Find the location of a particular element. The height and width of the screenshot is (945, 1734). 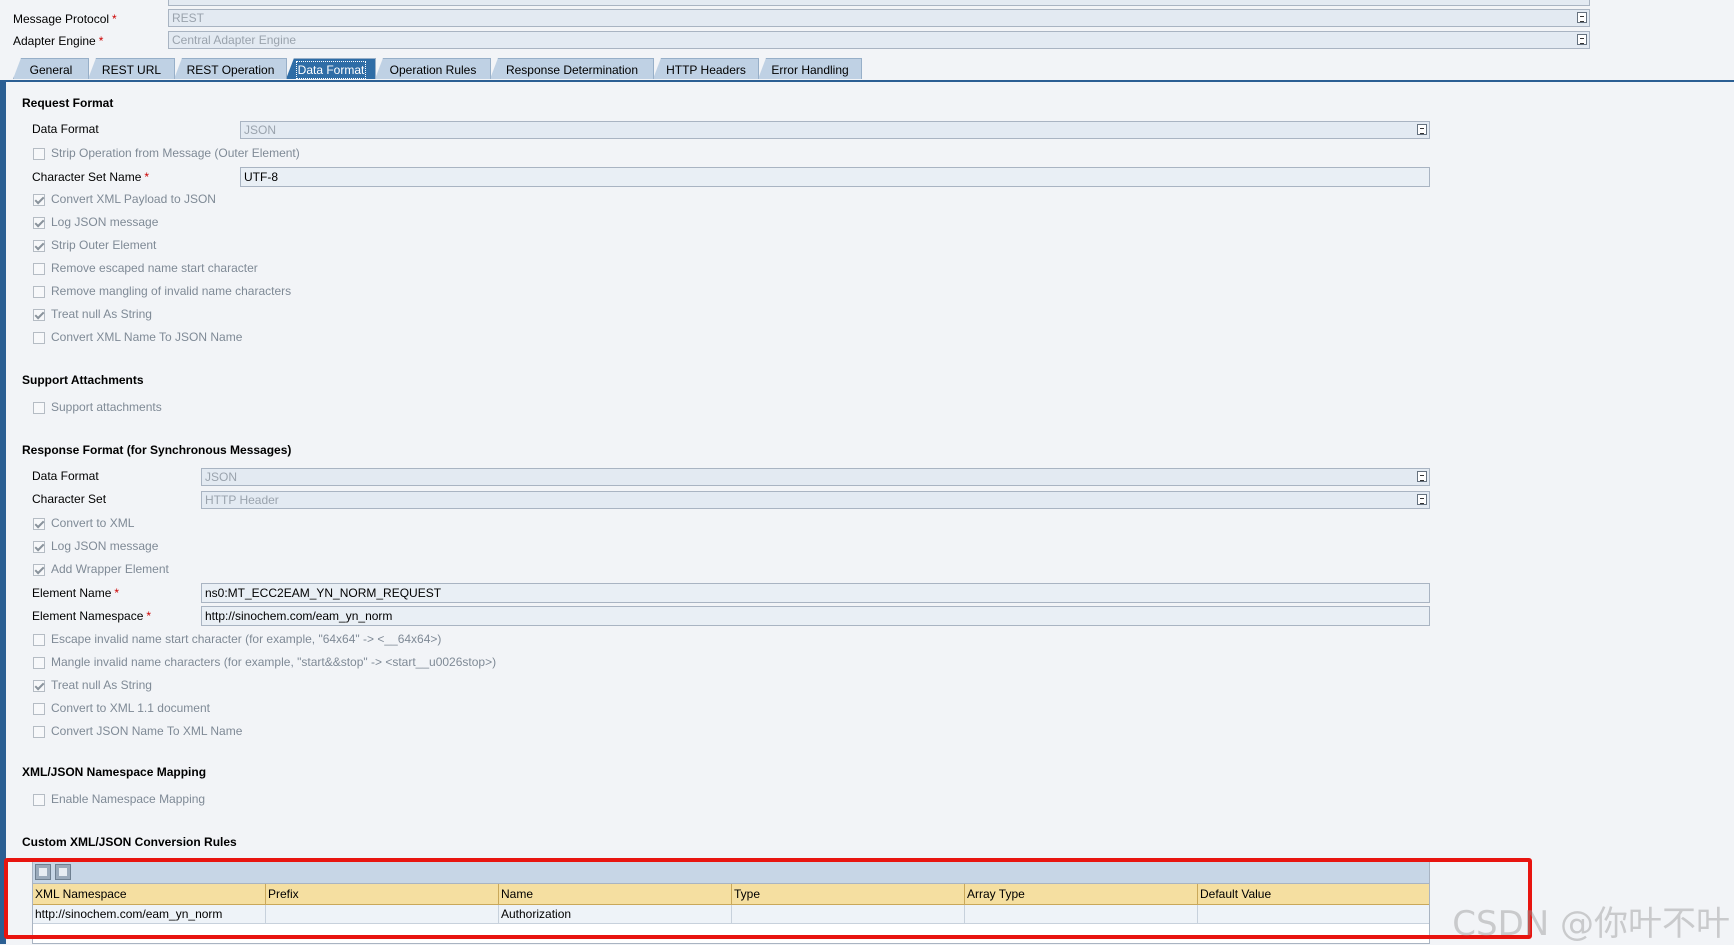

response-treat-null-checkbox is located at coordinates (39, 686).